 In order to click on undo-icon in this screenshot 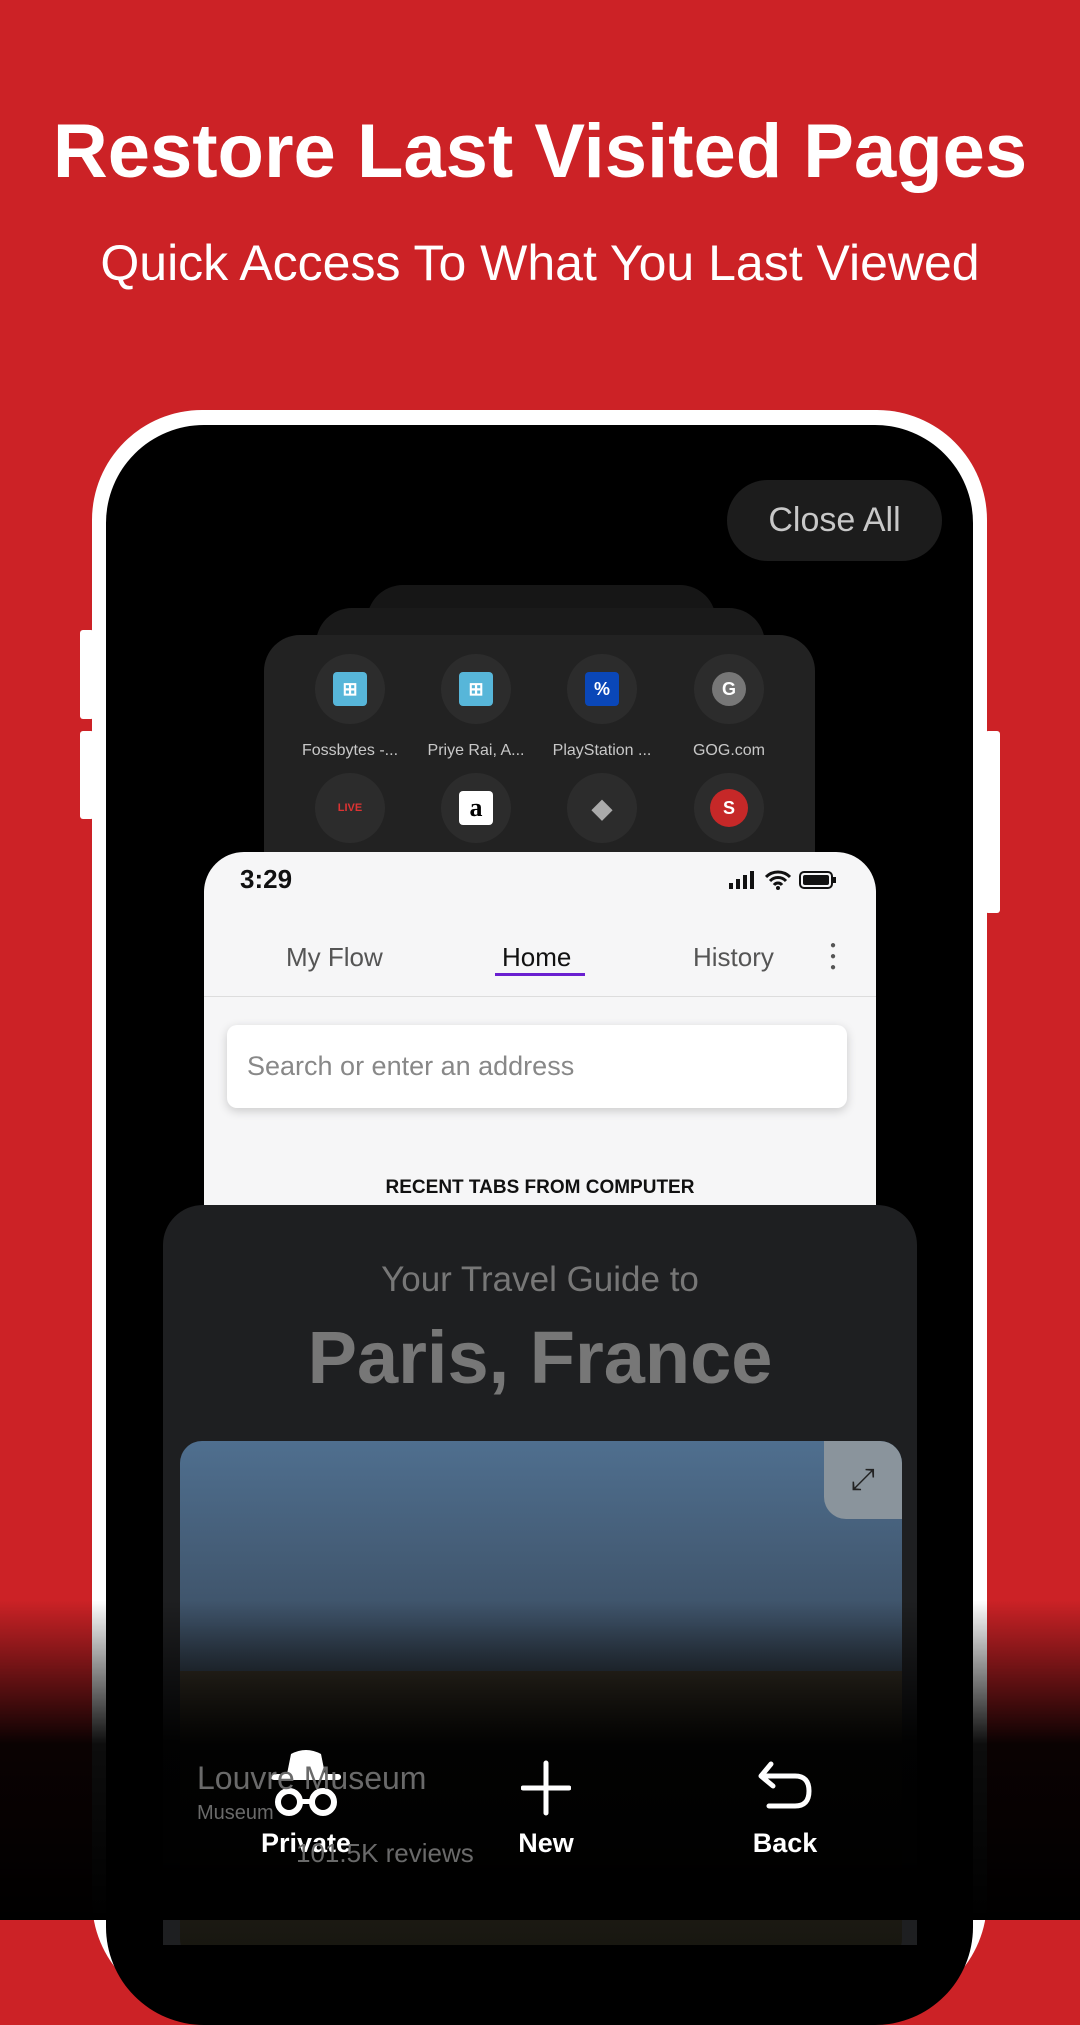, I will do `click(785, 1785)`.